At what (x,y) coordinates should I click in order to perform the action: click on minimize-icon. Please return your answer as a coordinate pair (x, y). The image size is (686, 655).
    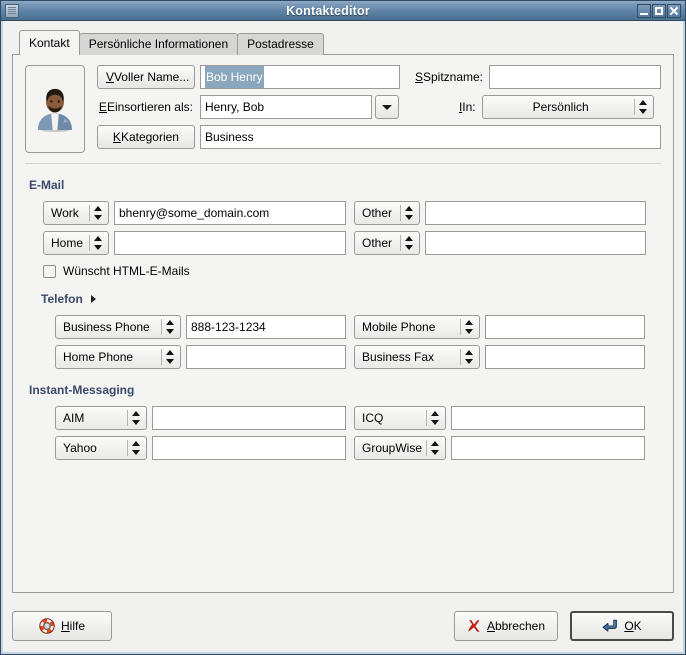
    Looking at the image, I should click on (644, 10).